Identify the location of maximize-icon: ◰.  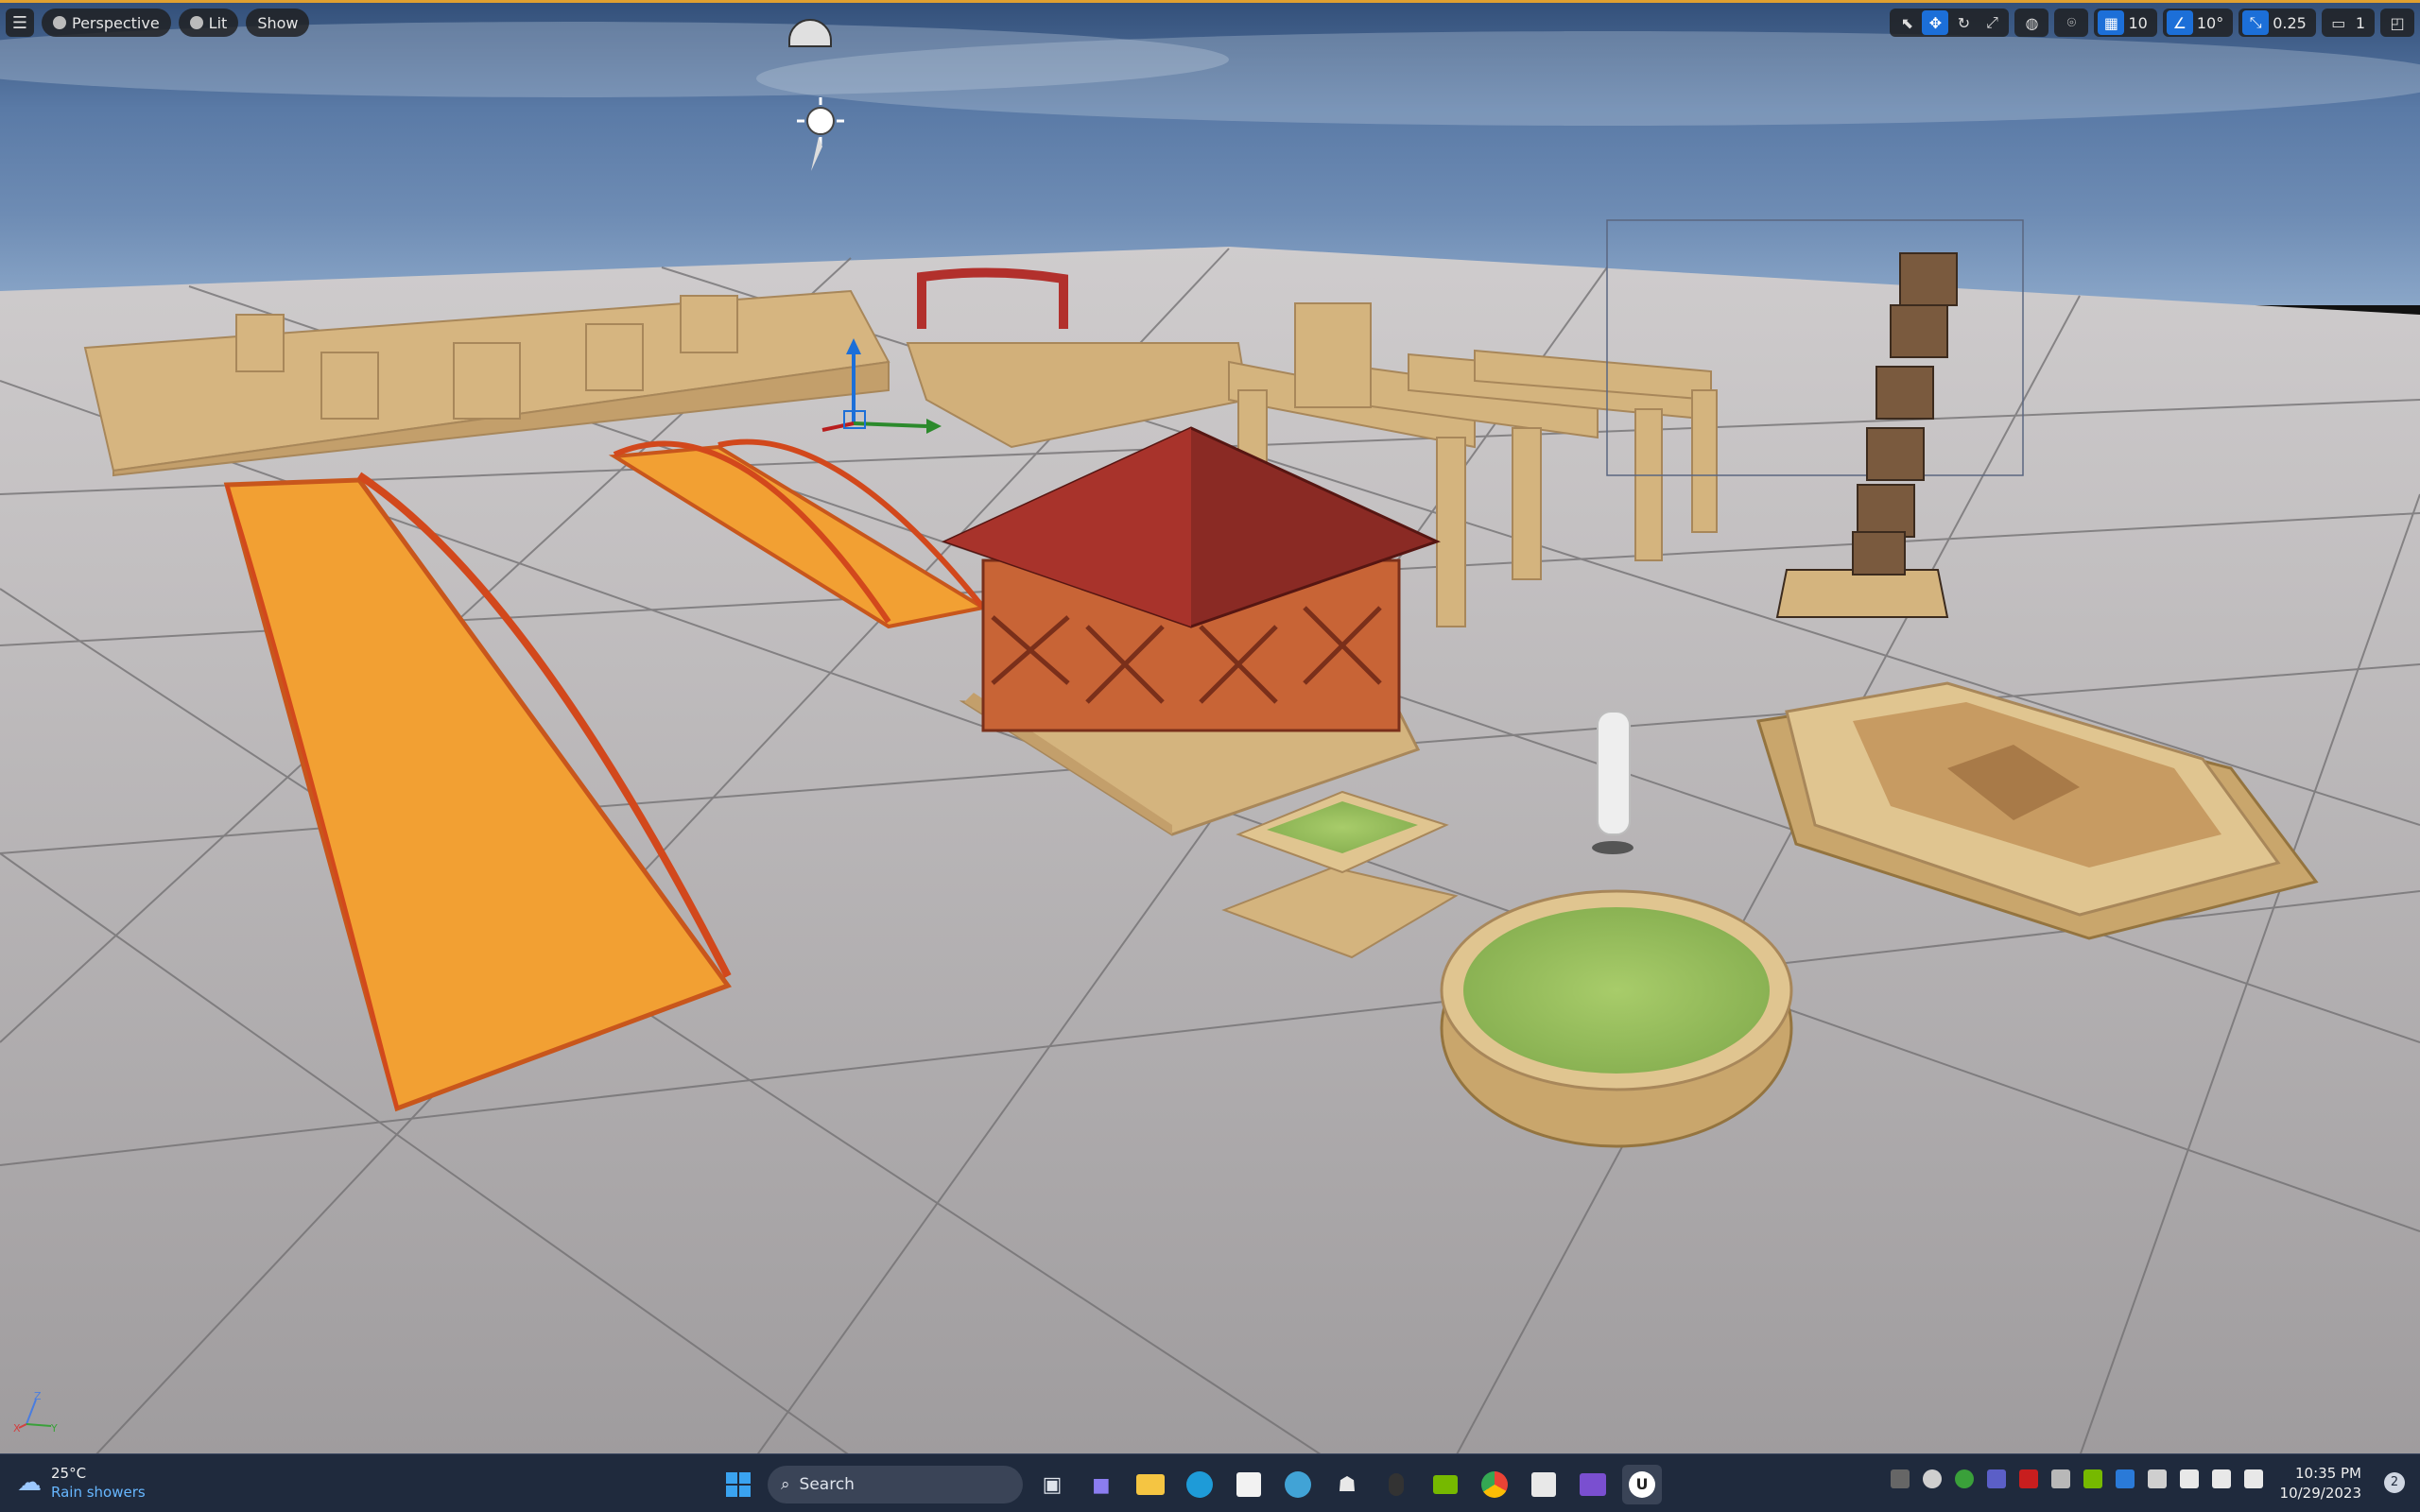
(2397, 22).